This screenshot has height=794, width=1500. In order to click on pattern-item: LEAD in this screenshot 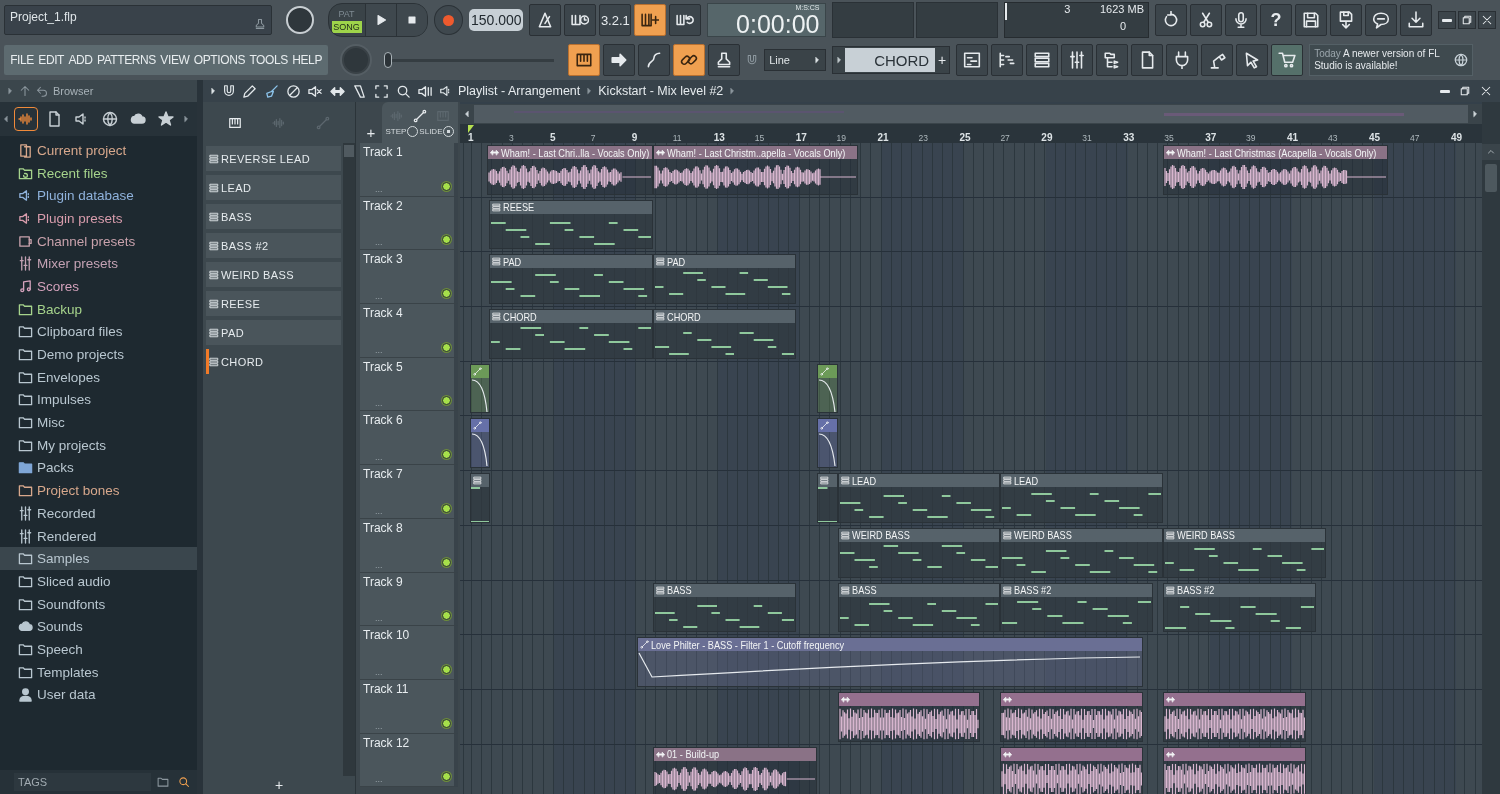, I will do `click(273, 187)`.